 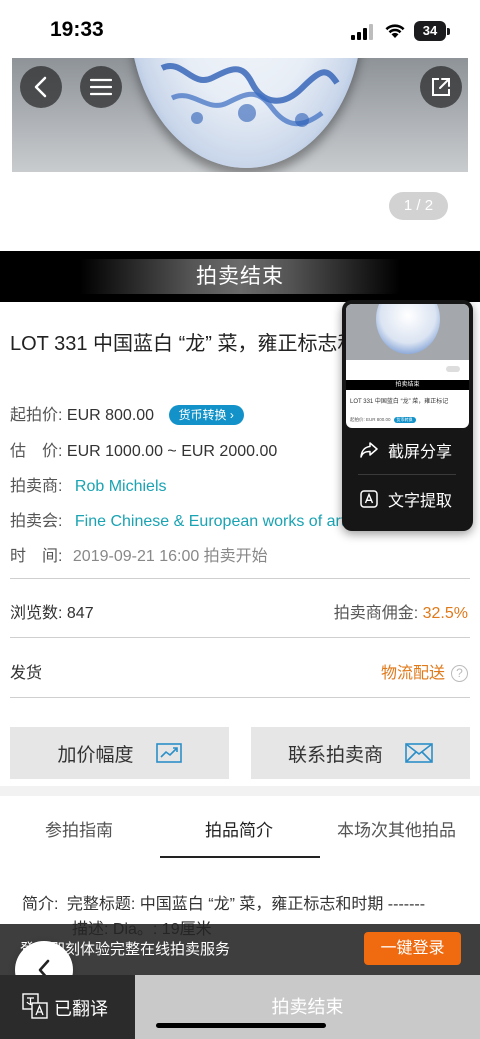 What do you see at coordinates (240, 29) in the screenshot?
I see `status-bar: 19:33 34` at bounding box center [240, 29].